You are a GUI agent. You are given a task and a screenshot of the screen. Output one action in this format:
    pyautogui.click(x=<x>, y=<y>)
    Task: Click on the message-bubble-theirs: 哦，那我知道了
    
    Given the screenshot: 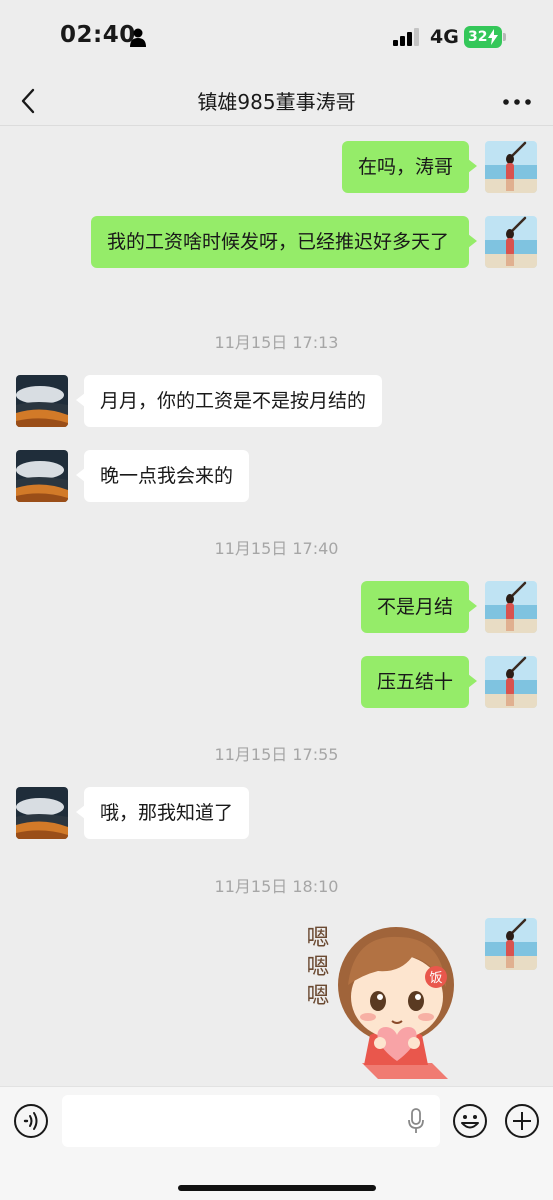 What is the action you would take?
    pyautogui.click(x=162, y=813)
    